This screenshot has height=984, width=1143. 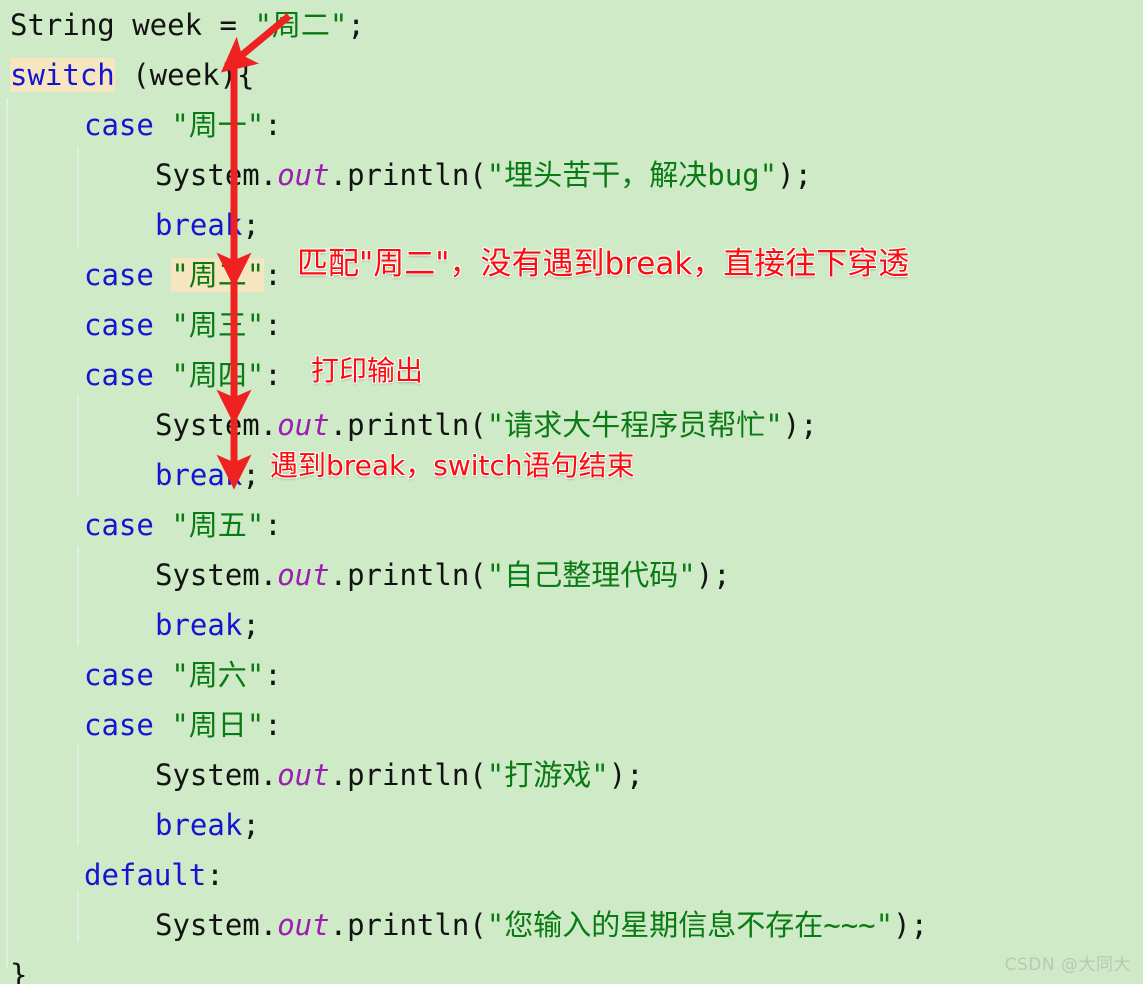 I want to click on code-line: System.out.println("埋头苦干，解决bug");, so click(x=571, y=175).